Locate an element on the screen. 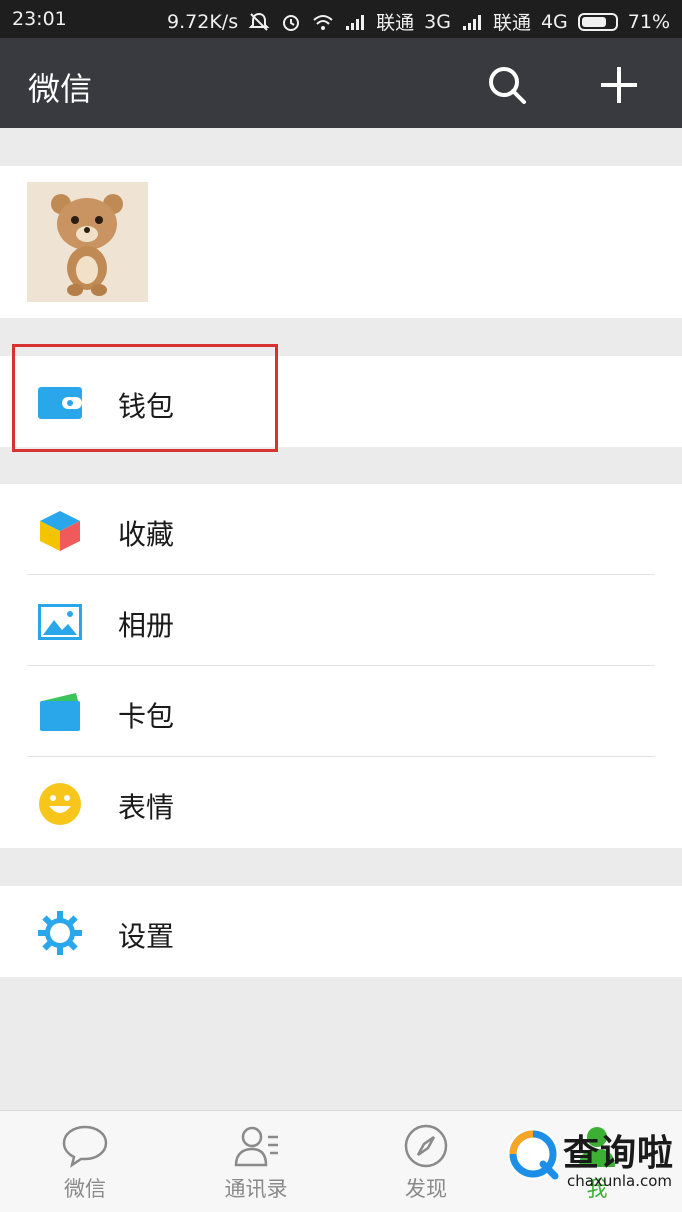 Image resolution: width=682 pixels, height=1212 pixels. menu-item-album: 相册 is located at coordinates (341, 620).